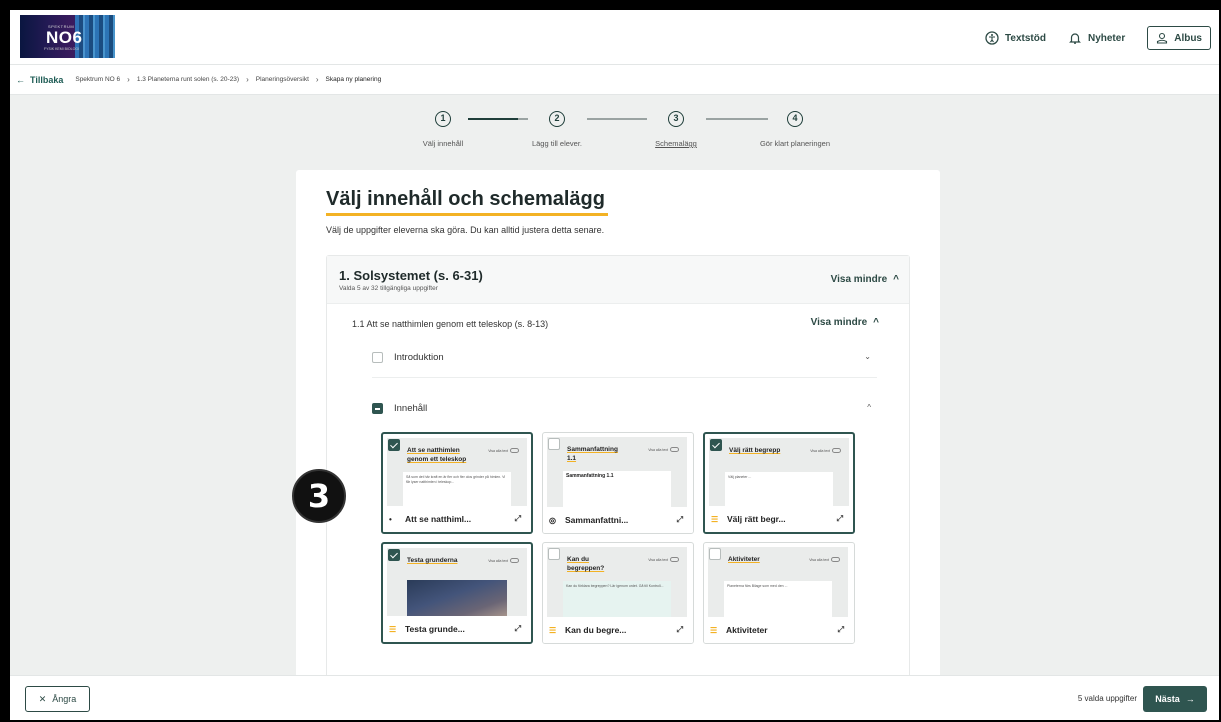 The width and height of the screenshot is (1221, 722). What do you see at coordinates (1162, 38) in the screenshot?
I see `user-icon` at bounding box center [1162, 38].